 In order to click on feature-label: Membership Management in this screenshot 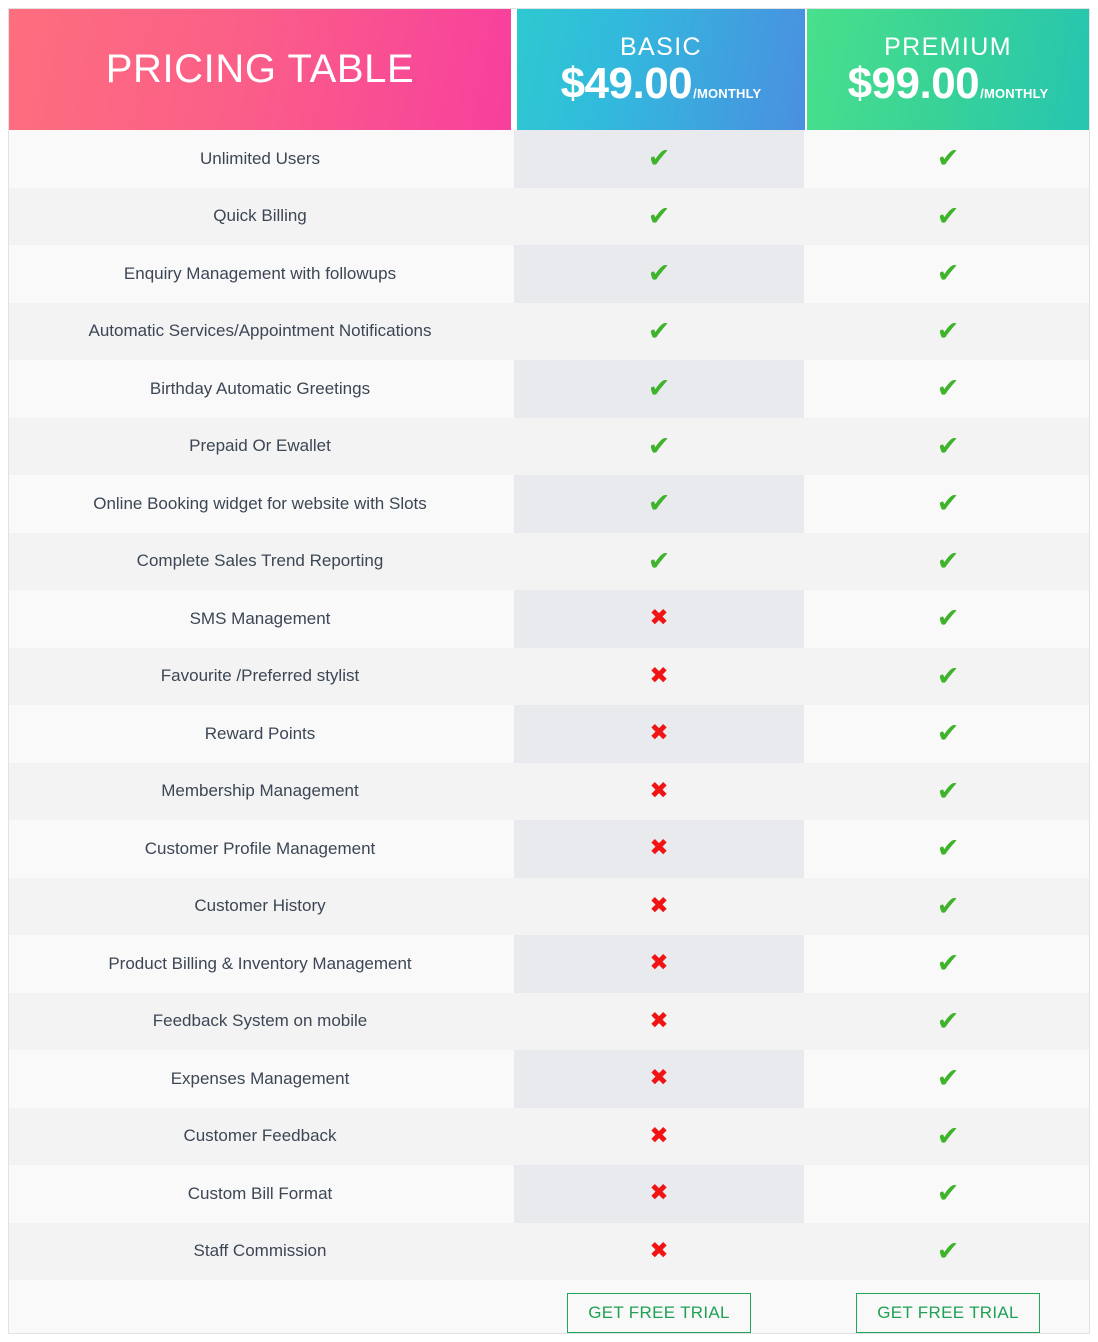, I will do `click(260, 791)`.